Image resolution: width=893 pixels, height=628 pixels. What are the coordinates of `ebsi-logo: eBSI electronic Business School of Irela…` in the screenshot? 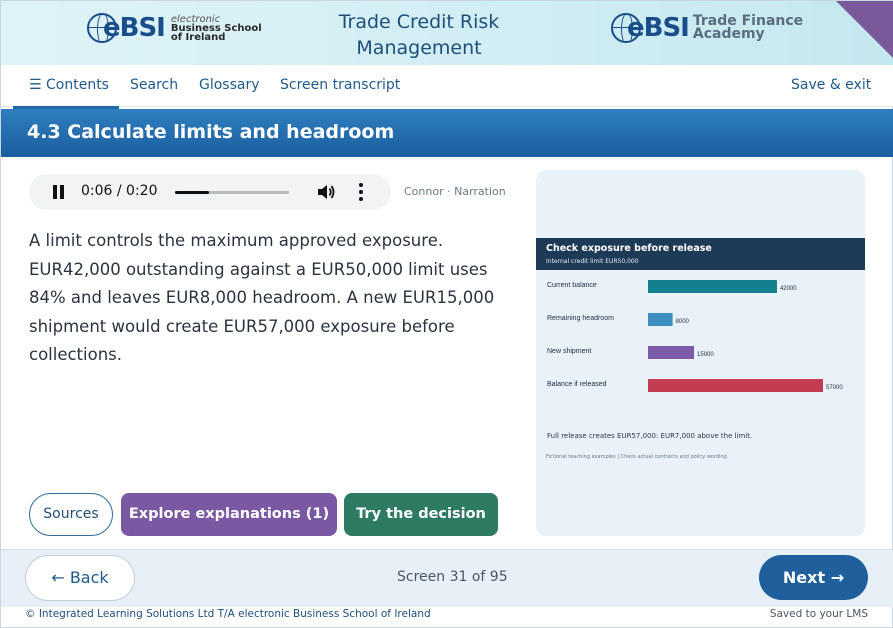 It's located at (174, 28).